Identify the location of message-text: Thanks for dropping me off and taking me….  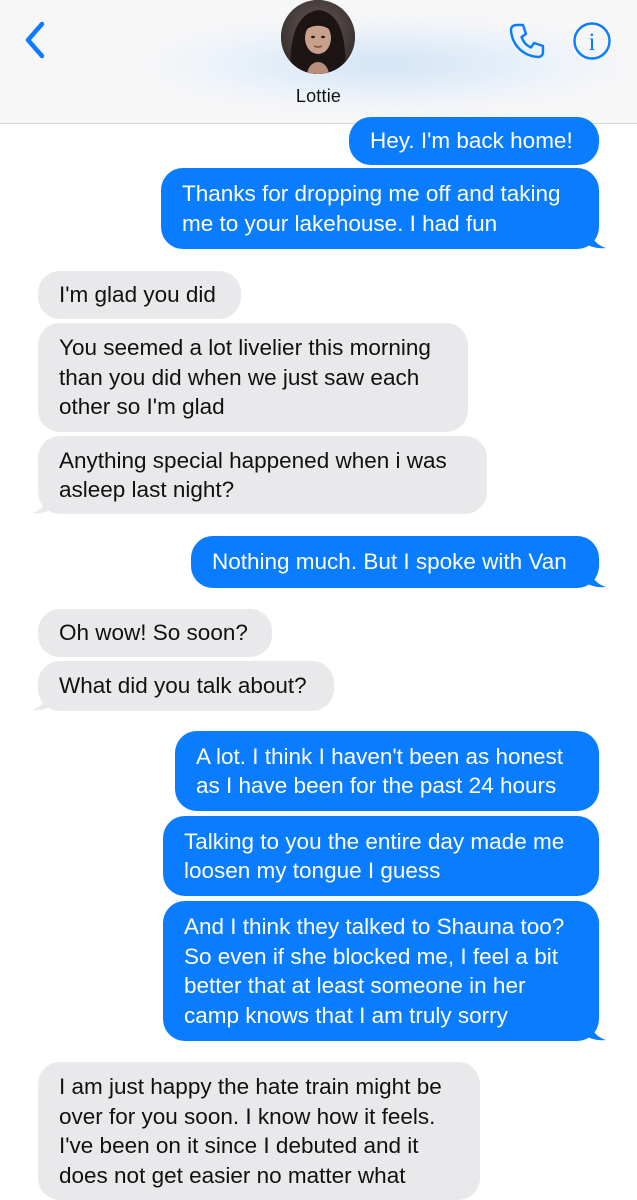
(371, 208).